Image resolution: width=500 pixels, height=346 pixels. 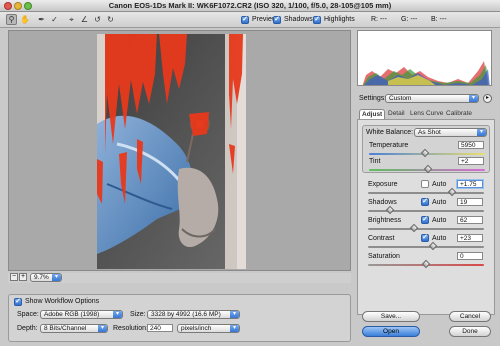 What do you see at coordinates (375, 161) in the screenshot?
I see `tint-label: Tint` at bounding box center [375, 161].